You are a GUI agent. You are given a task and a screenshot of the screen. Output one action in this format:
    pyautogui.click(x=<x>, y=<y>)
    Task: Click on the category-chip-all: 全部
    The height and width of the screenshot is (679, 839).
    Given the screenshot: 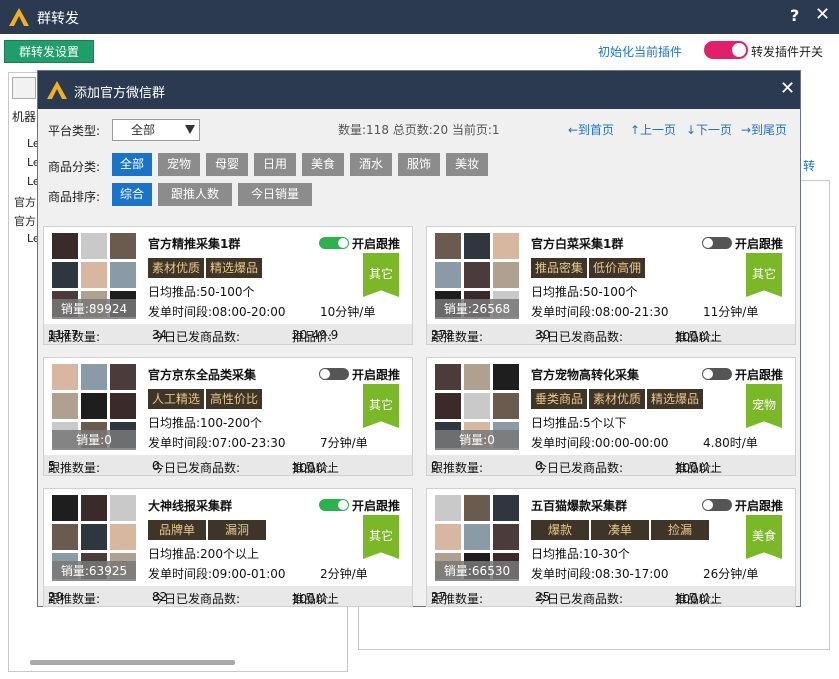 What is the action you would take?
    pyautogui.click(x=132, y=164)
    